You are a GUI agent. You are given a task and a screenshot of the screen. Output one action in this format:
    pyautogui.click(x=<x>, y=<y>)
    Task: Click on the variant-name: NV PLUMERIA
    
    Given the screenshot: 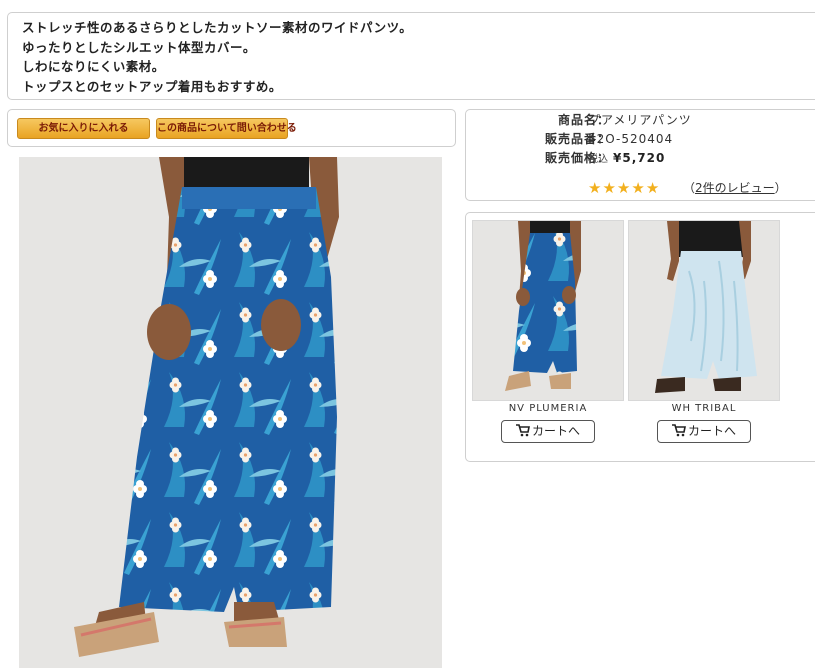 What is the action you would take?
    pyautogui.click(x=548, y=408)
    